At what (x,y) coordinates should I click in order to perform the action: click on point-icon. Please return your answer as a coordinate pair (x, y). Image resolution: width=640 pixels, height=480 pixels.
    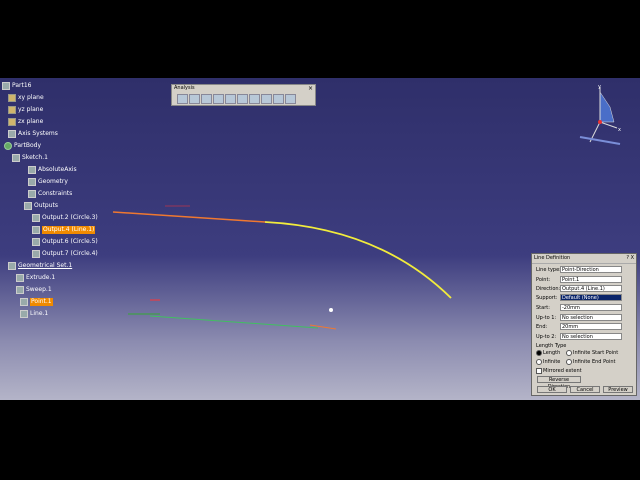
    Looking at the image, I should click on (24, 302).